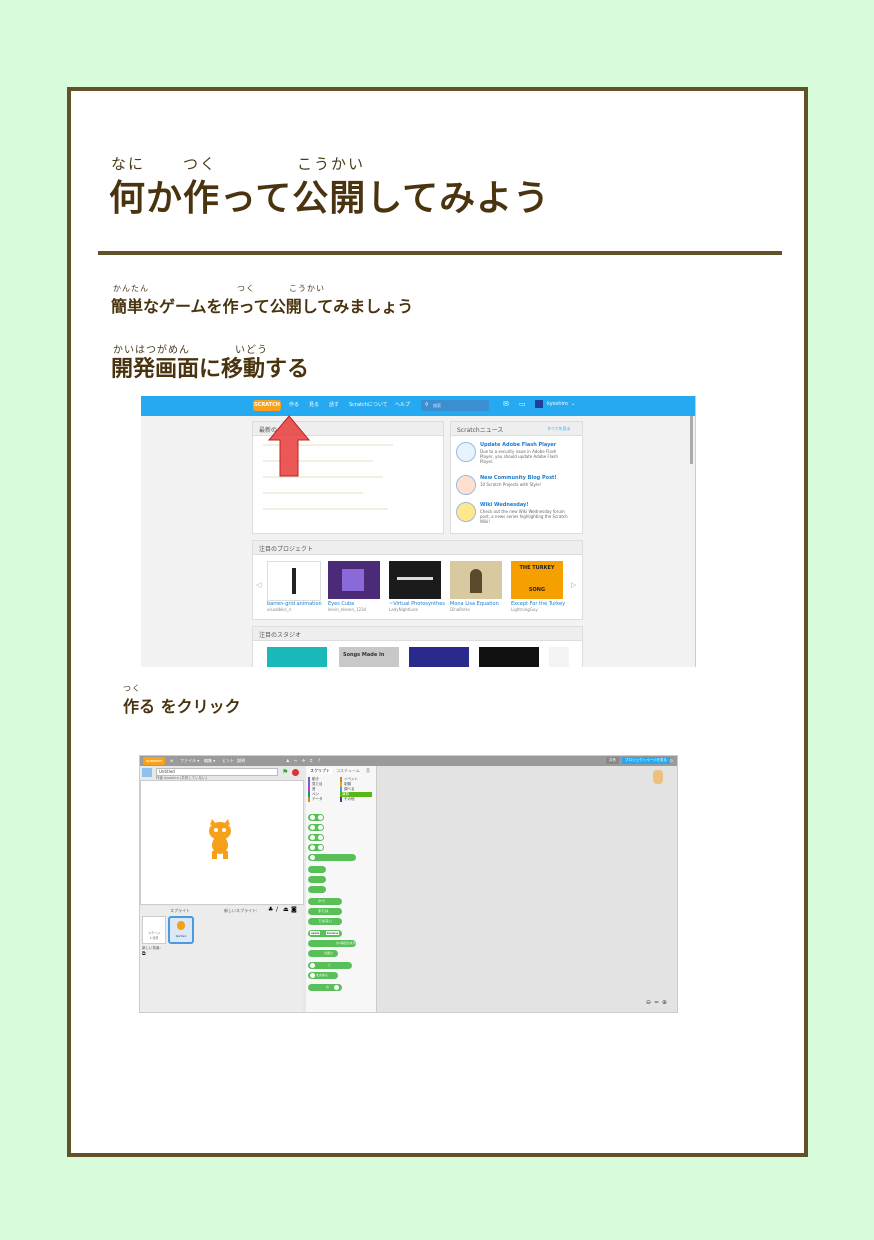 The height and width of the screenshot is (1240, 874). Describe the element at coordinates (288, 760) in the screenshot. I see `duplicate-icon: ♟` at that location.